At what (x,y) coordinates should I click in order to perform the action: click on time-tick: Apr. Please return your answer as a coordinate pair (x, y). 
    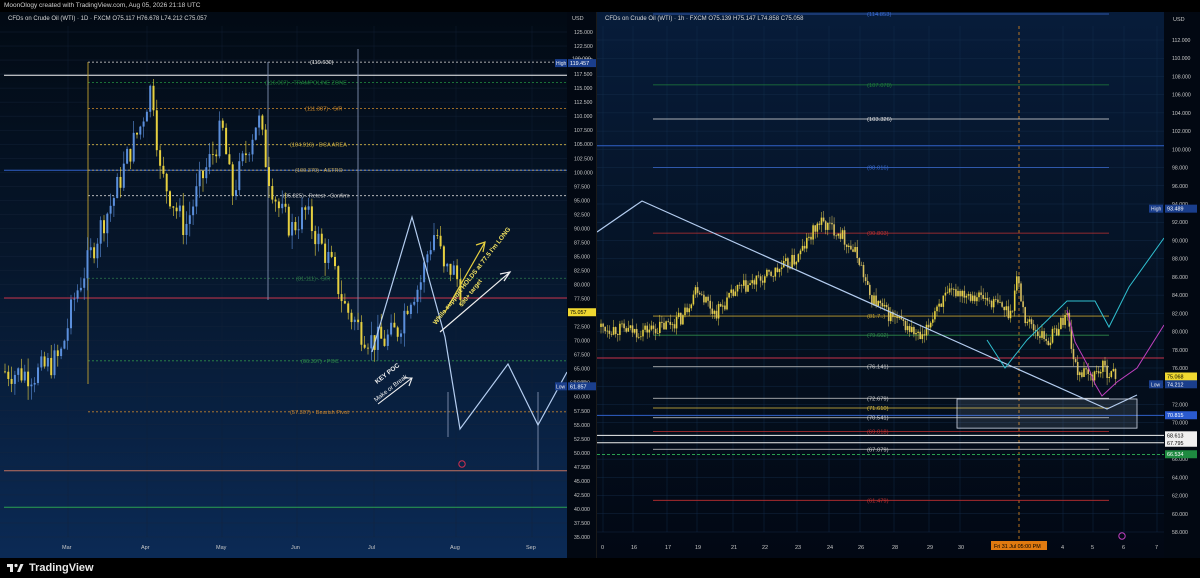
    Looking at the image, I should click on (145, 548).